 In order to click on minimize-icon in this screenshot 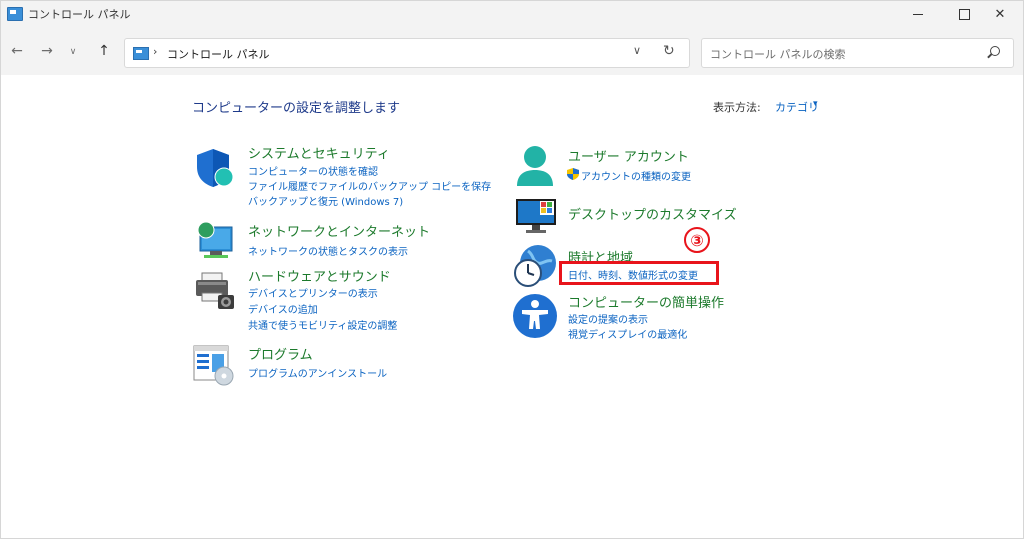, I will do `click(918, 14)`.